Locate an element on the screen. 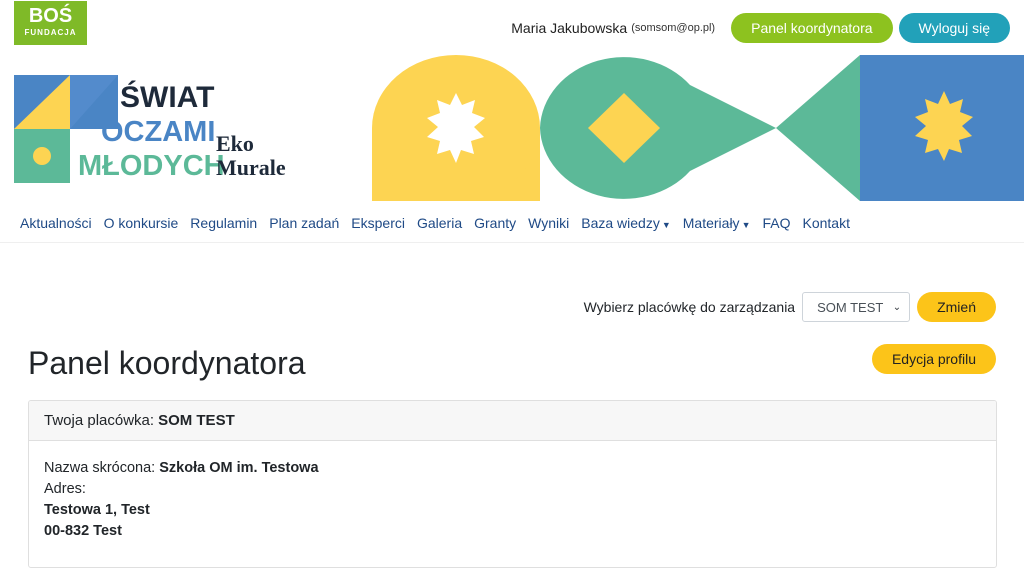 The image size is (1024, 581). nav-item-regulamin: Regulamin is located at coordinates (223, 223).